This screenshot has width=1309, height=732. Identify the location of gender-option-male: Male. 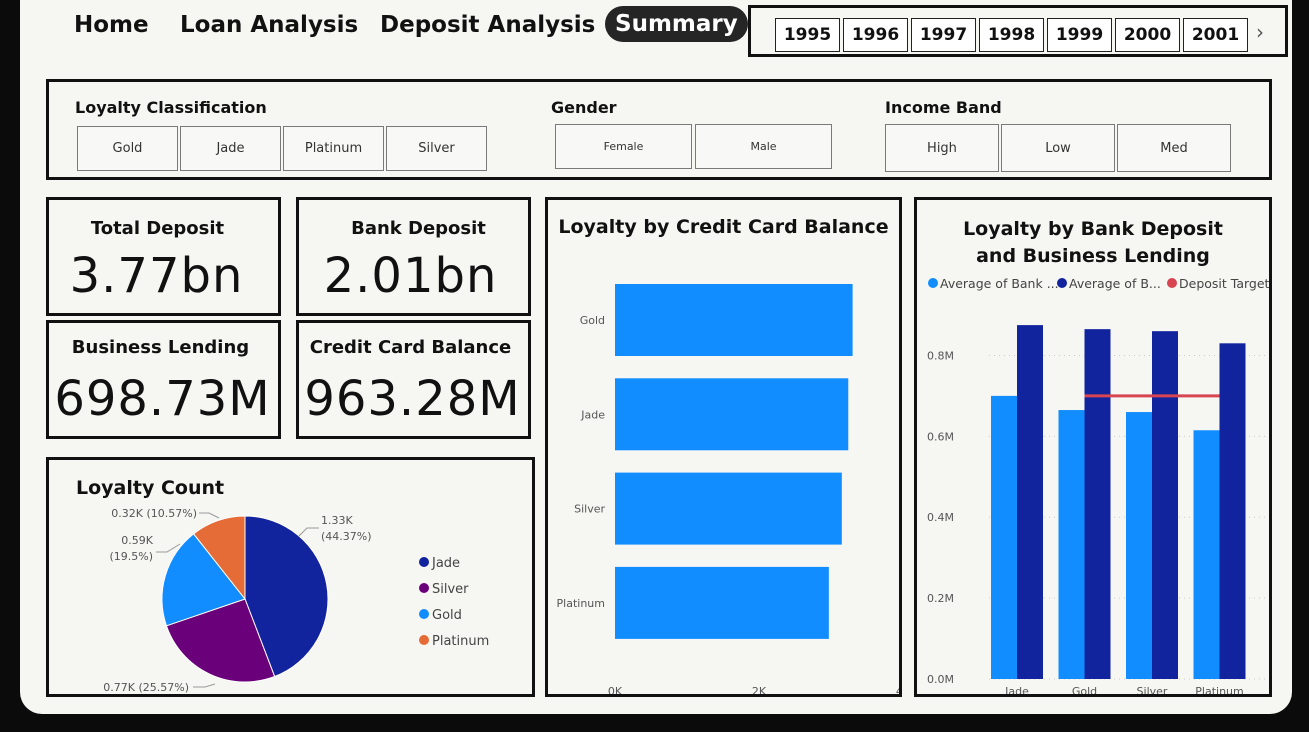
(763, 146).